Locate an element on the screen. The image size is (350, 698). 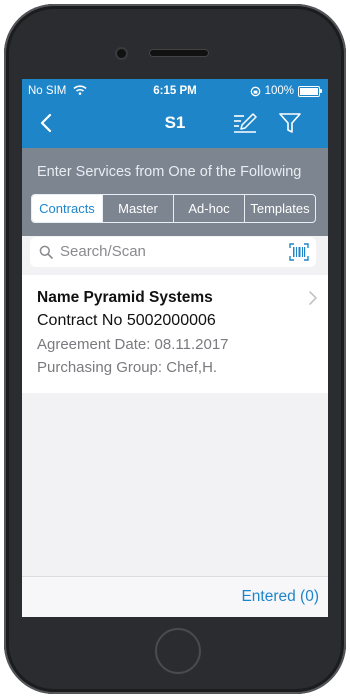
bottom-toolbar: Entered (0) is located at coordinates (175, 596).